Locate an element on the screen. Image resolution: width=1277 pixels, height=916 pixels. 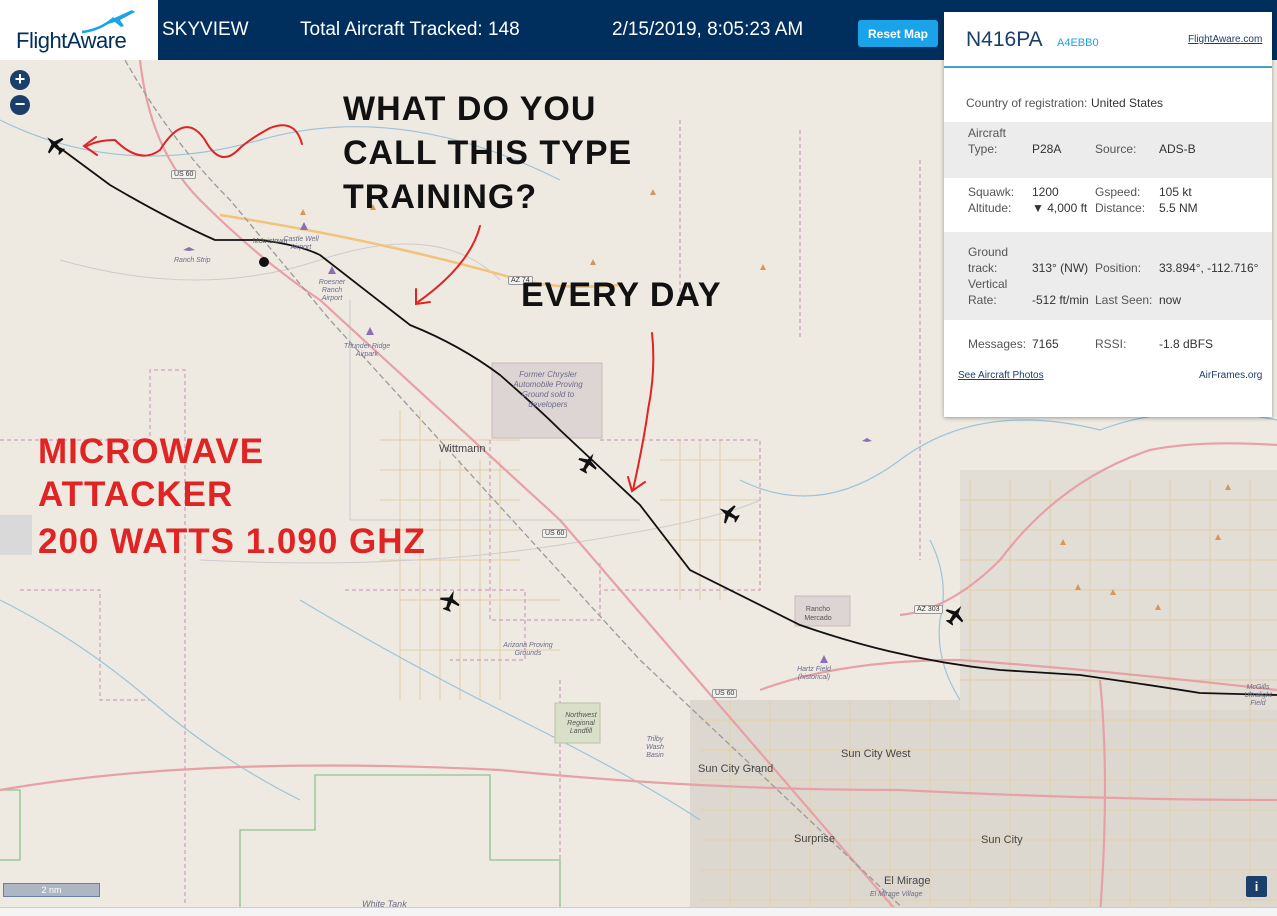
source-label: Source: is located at coordinates (1116, 149).